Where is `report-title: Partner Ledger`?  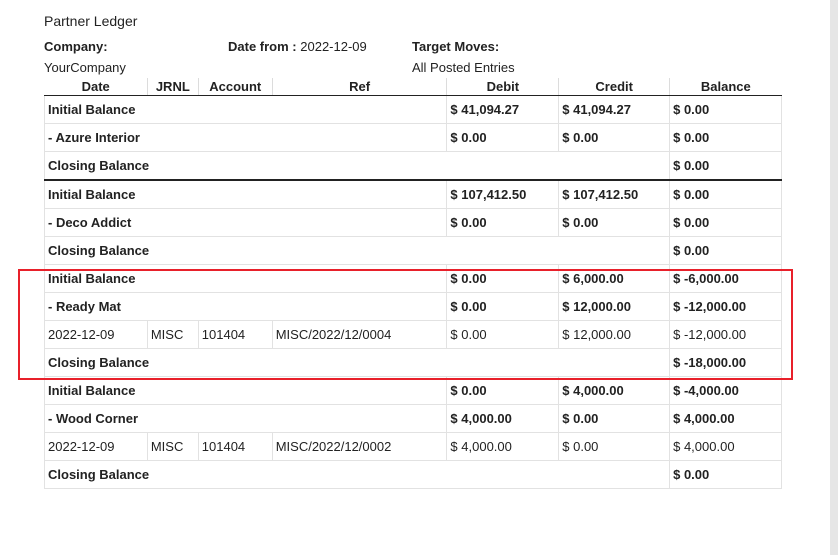 report-title: Partner Ledger is located at coordinates (91, 21).